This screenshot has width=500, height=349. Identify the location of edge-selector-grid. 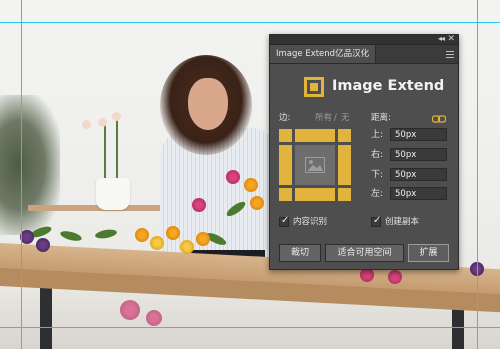
(315, 165).